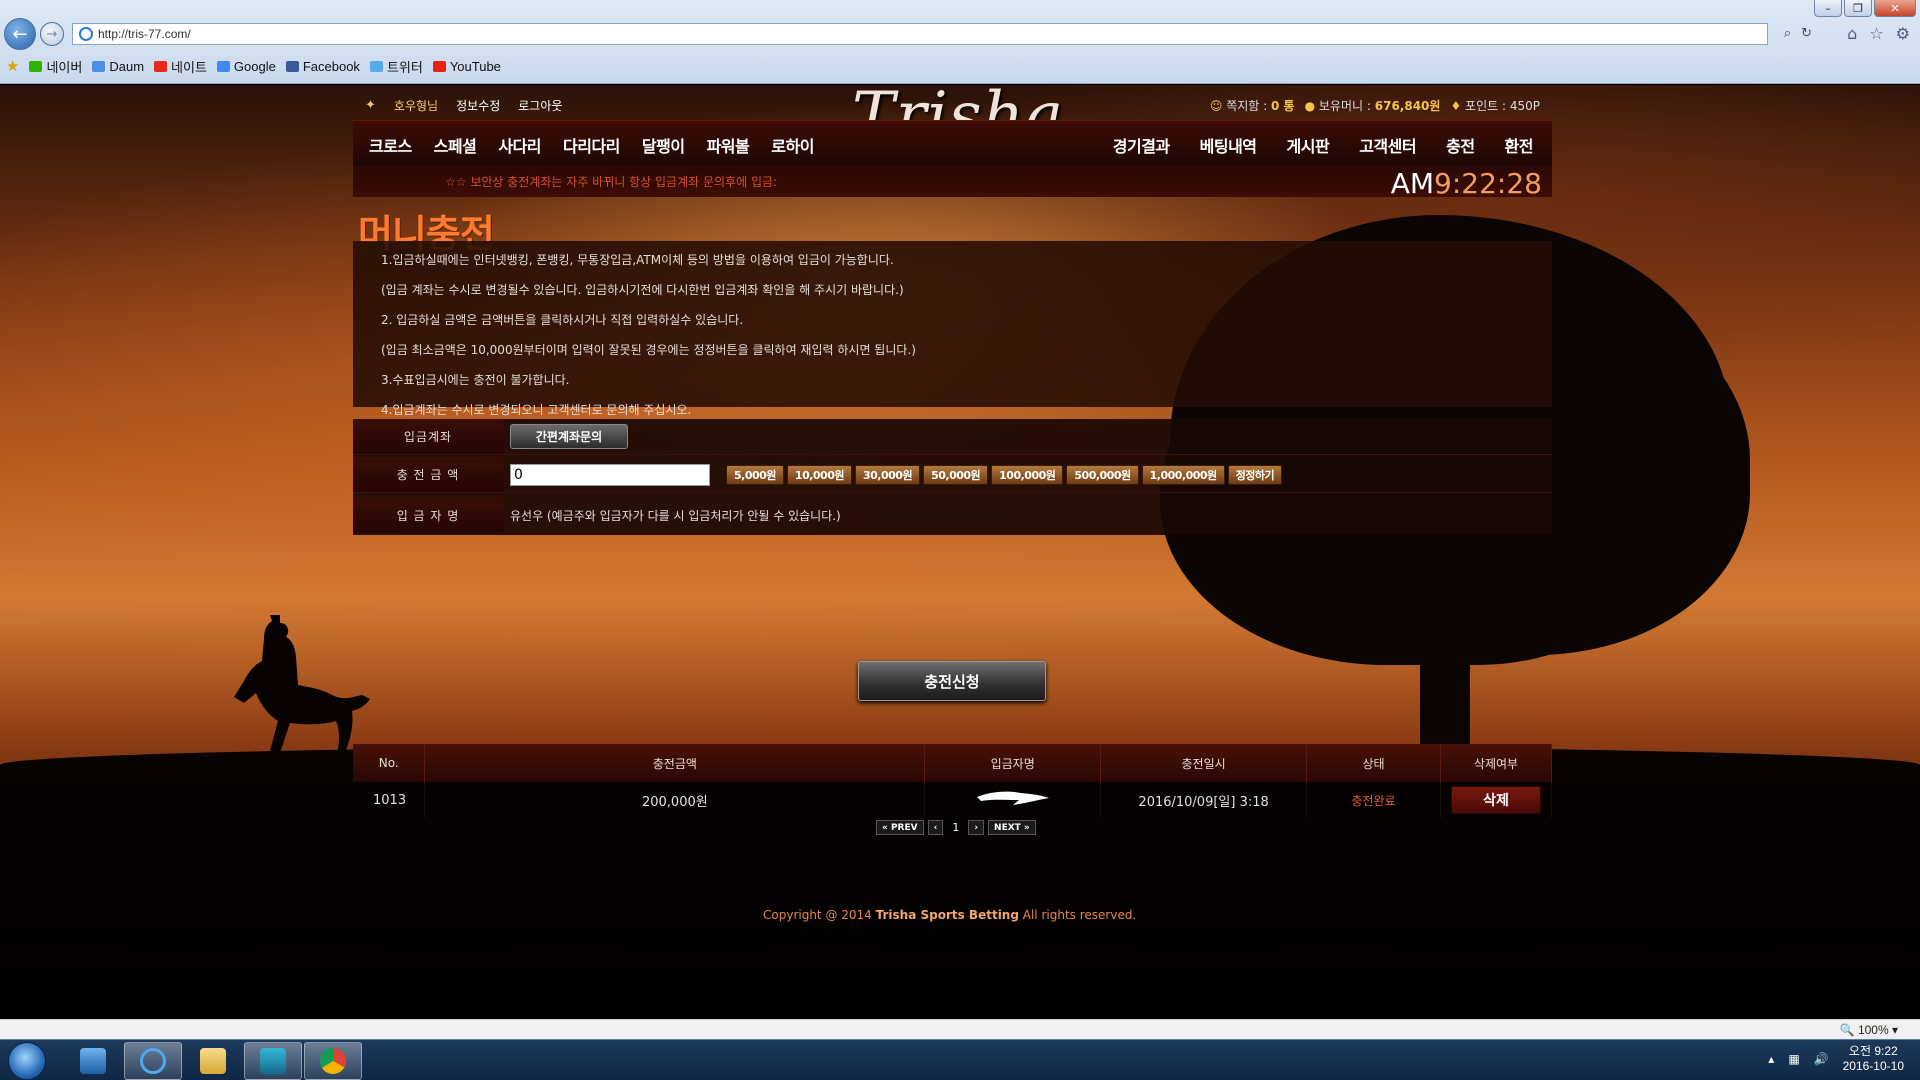  What do you see at coordinates (952, 681) in the screenshot?
I see `charge-submit-button: 충전신청` at bounding box center [952, 681].